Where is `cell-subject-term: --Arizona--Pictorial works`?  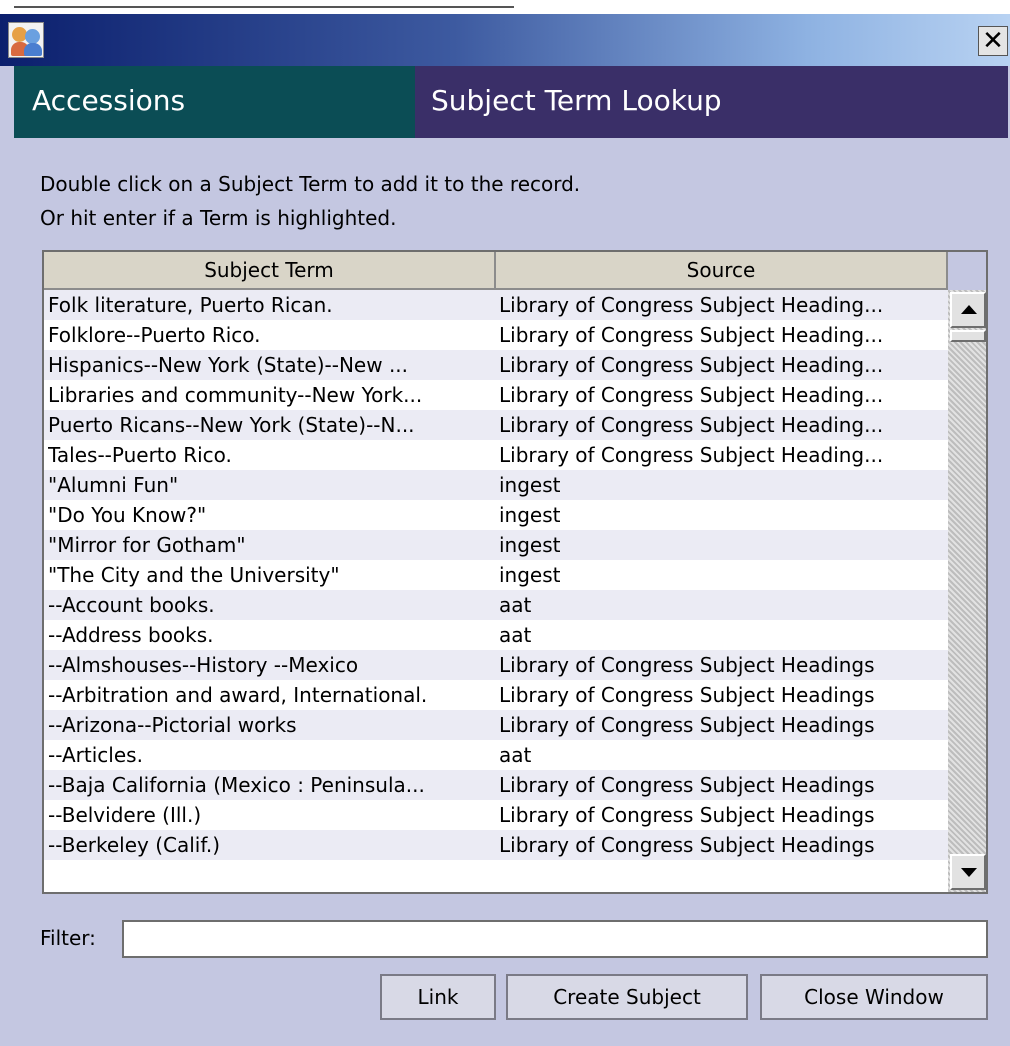
cell-subject-term: --Arizona--Pictorial works is located at coordinates (172, 725).